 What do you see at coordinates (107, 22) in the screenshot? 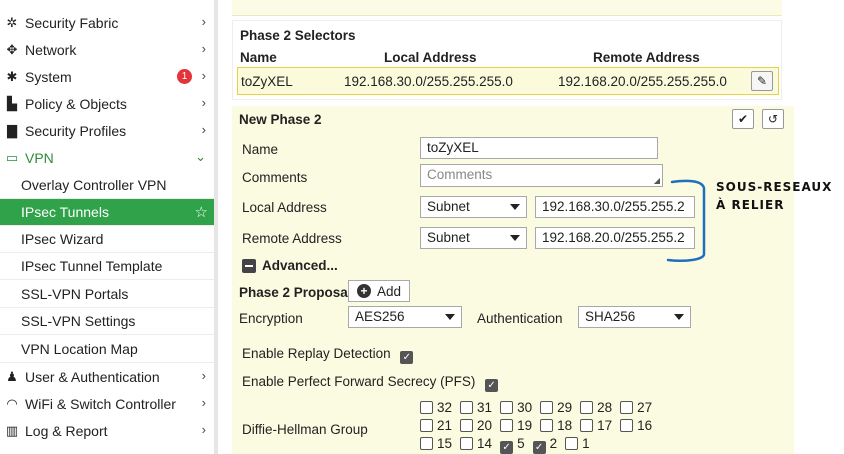
I see `sidebar-item-security-fabric: ✲ Security Fabric ›` at bounding box center [107, 22].